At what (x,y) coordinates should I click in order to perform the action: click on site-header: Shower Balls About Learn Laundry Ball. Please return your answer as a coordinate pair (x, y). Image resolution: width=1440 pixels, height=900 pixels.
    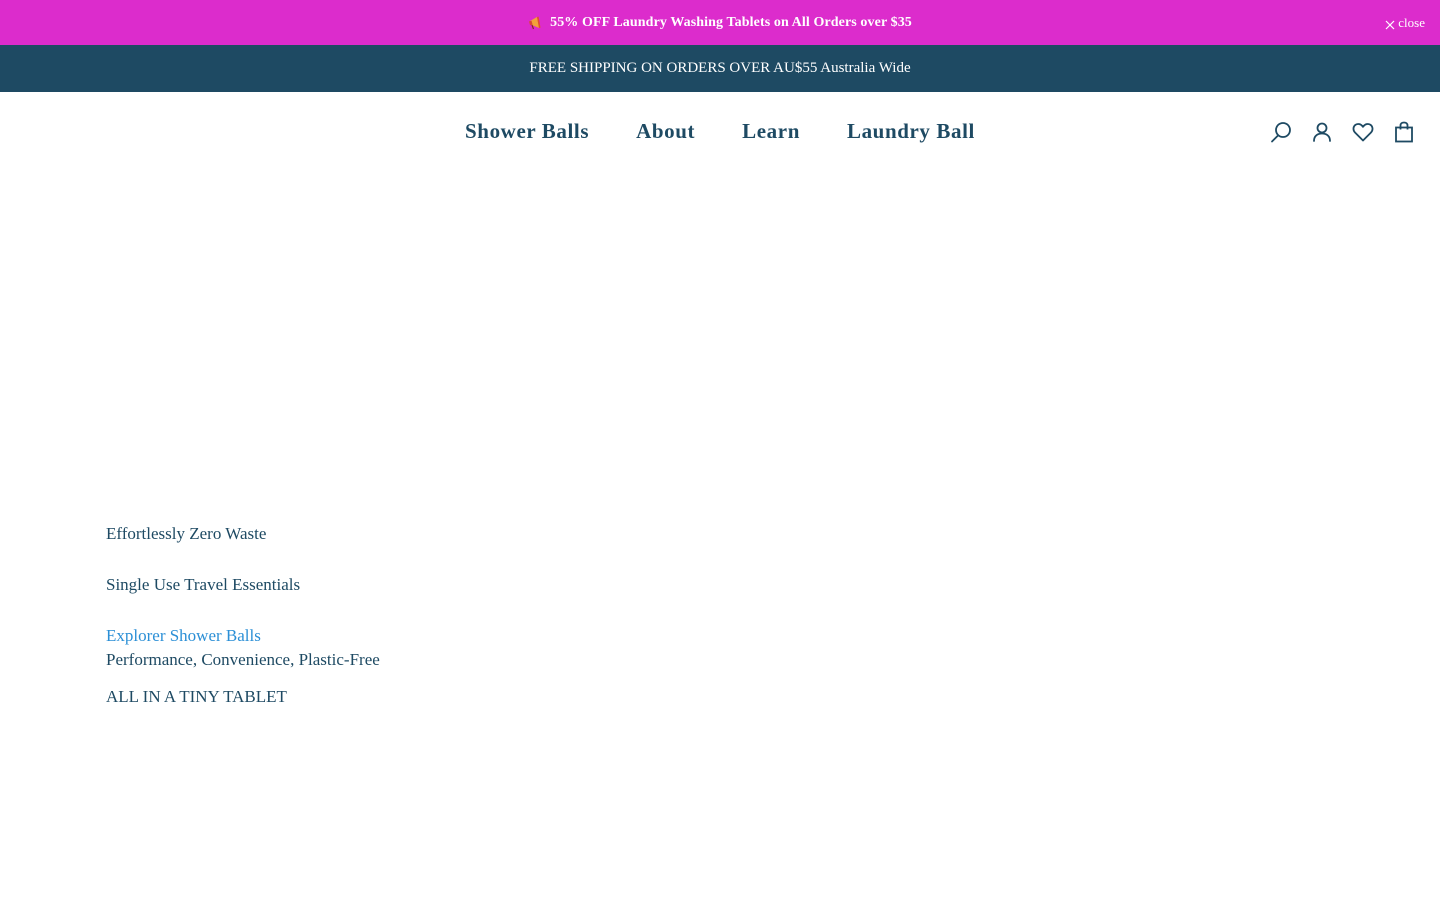
    Looking at the image, I should click on (720, 132).